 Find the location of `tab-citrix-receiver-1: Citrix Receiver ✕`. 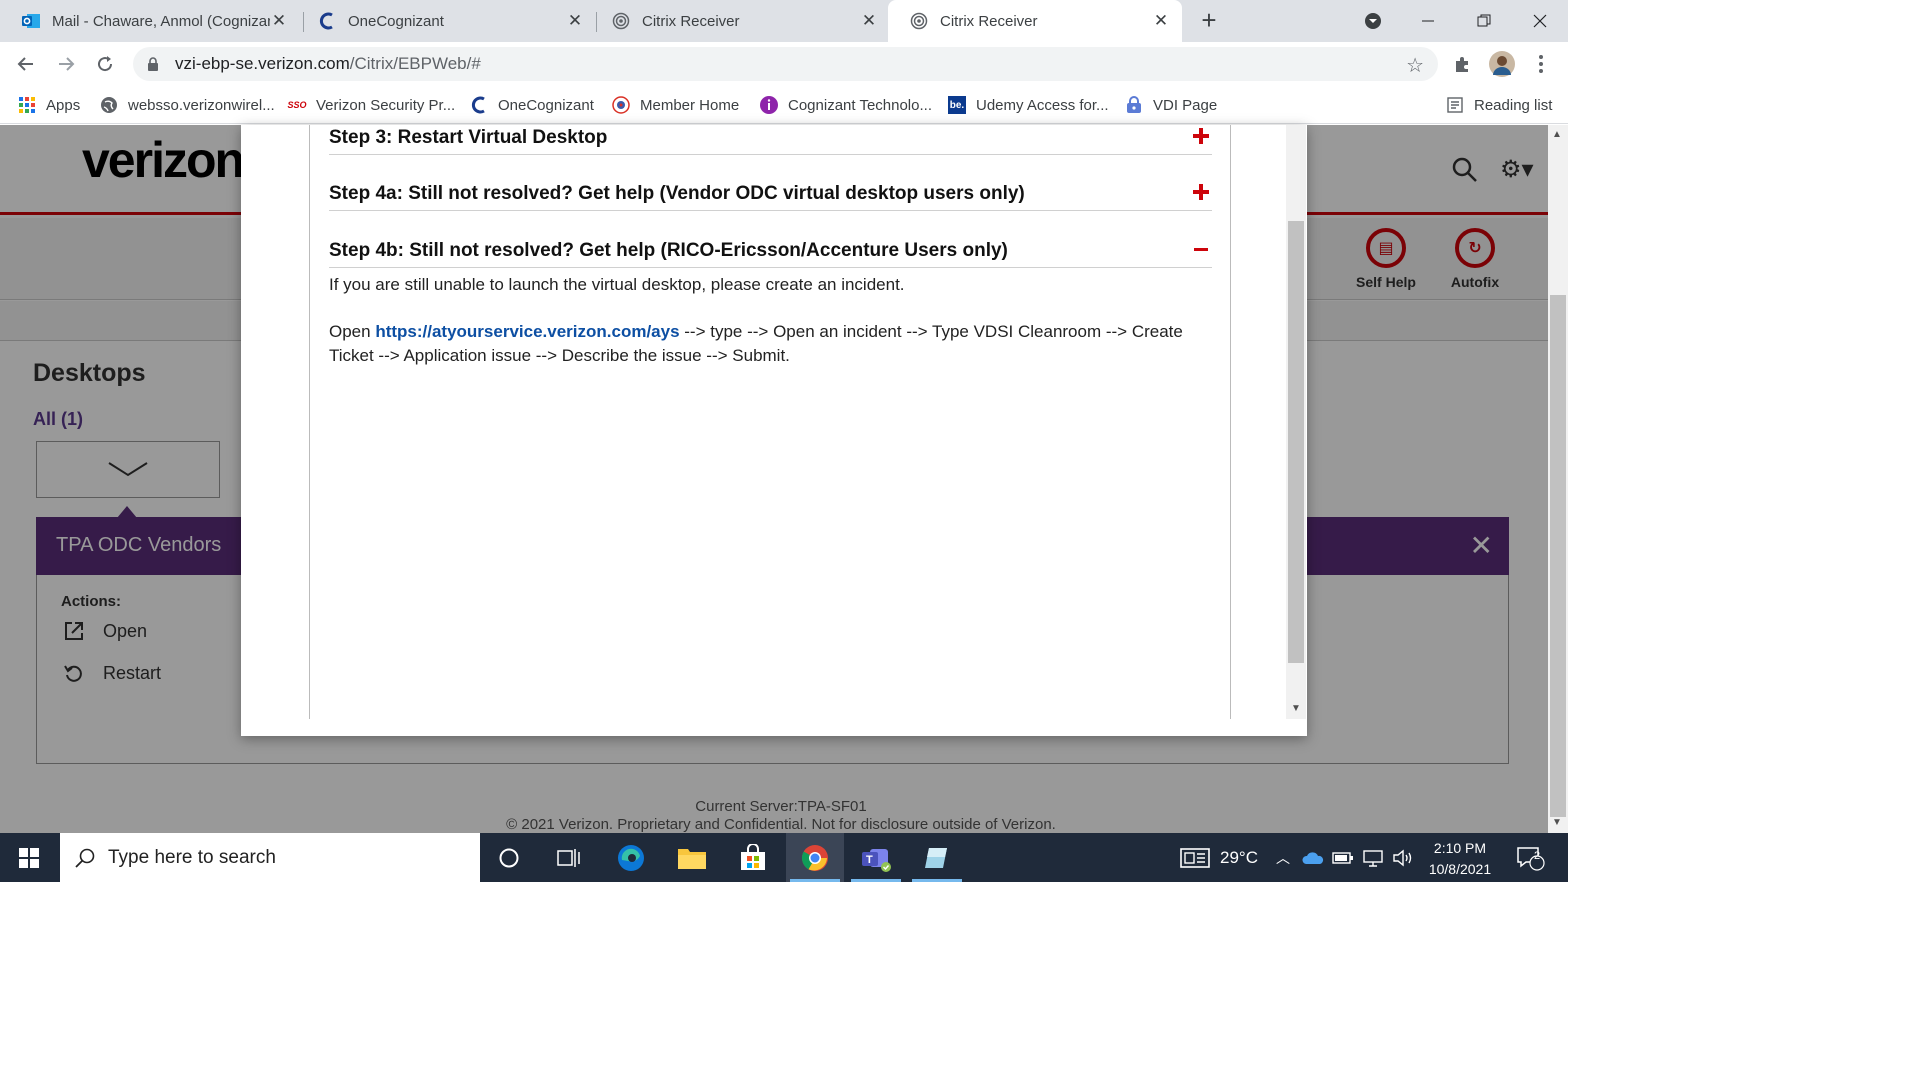

tab-citrix-receiver-1: Citrix Receiver ✕ is located at coordinates (740, 21).